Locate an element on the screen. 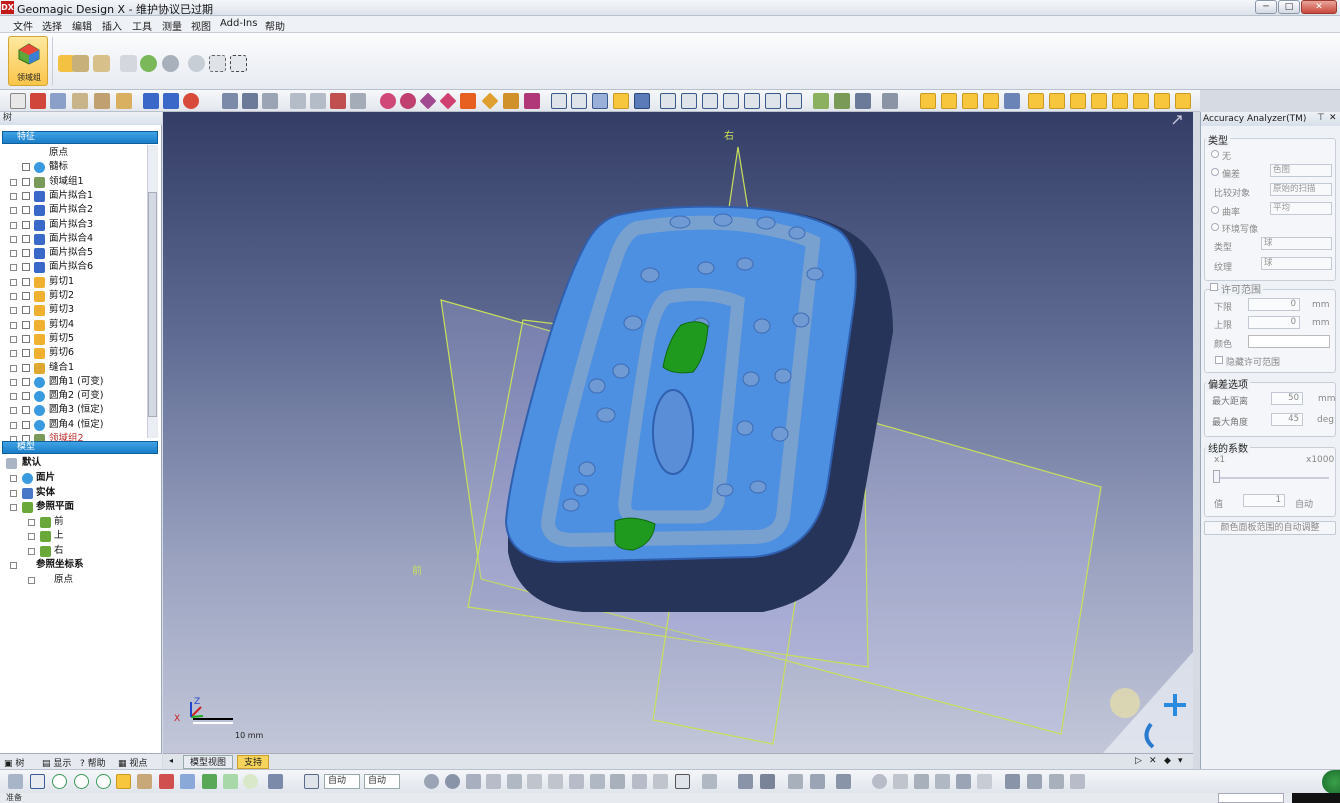 Image resolution: width=1340 pixels, height=803 pixels. filter-icon-i is located at coordinates (597, 781).